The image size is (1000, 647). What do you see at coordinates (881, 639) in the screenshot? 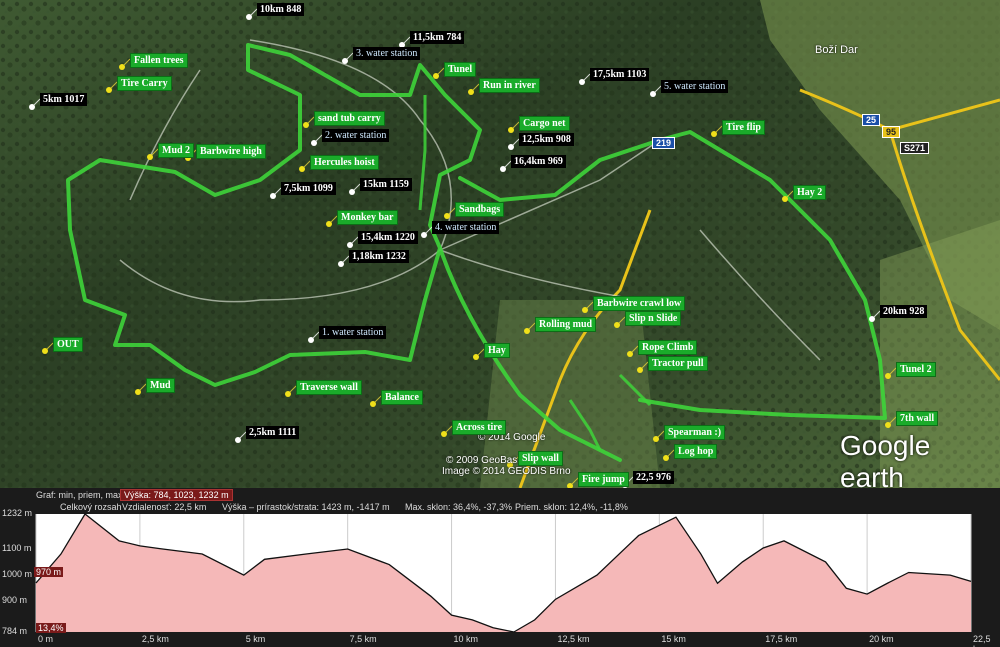
I see `x-tick-label: 20 km` at bounding box center [881, 639].